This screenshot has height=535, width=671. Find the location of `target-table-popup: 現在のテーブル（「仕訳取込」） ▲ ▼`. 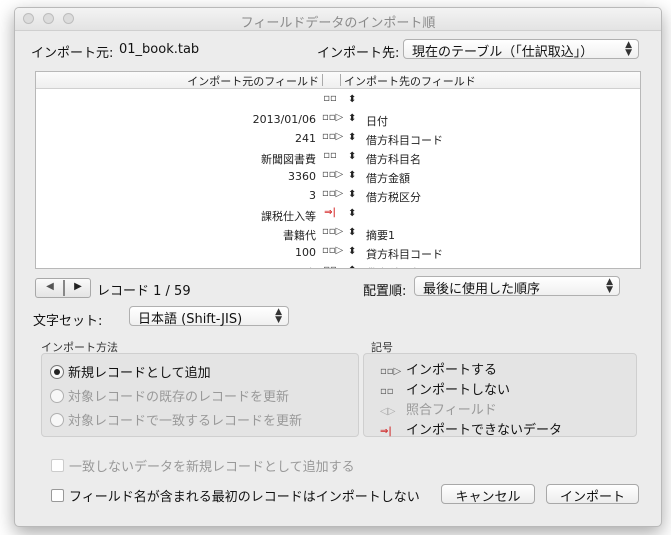

target-table-popup: 現在のテーブル（「仕訳取込」） ▲ ▼ is located at coordinates (521, 49).